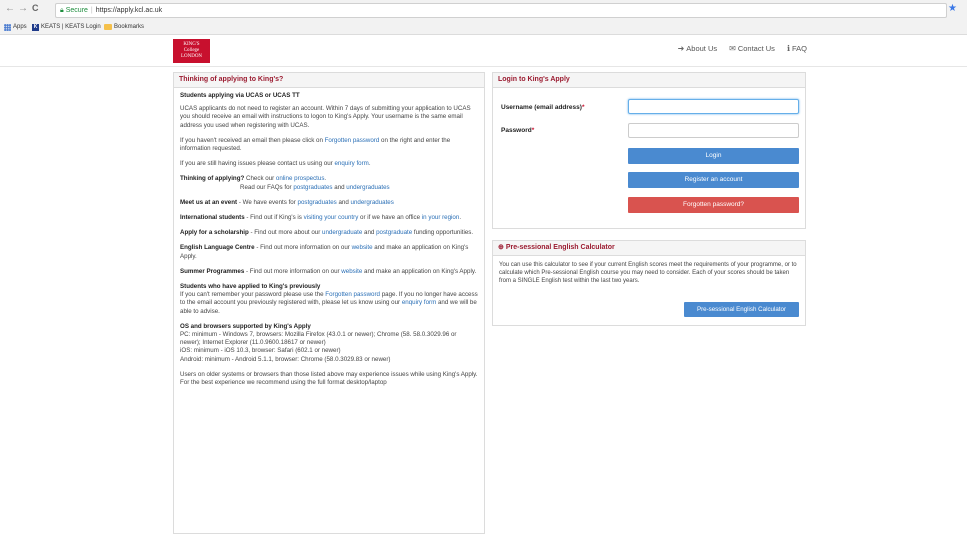  I want to click on back-icon: ←, so click(10, 8).